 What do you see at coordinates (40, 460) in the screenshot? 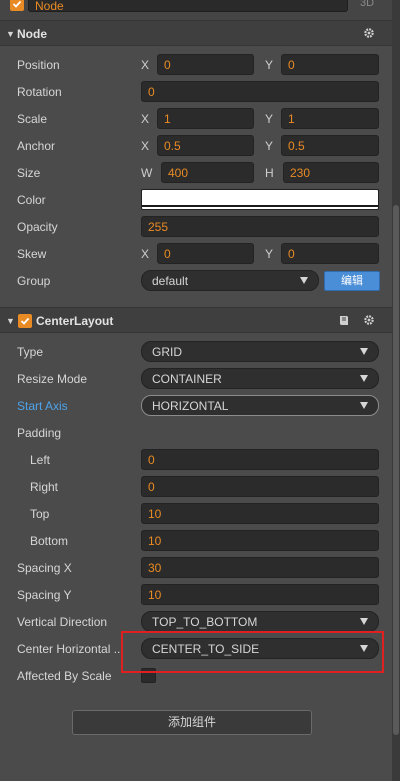
I see `padding-left-label: Left` at bounding box center [40, 460].